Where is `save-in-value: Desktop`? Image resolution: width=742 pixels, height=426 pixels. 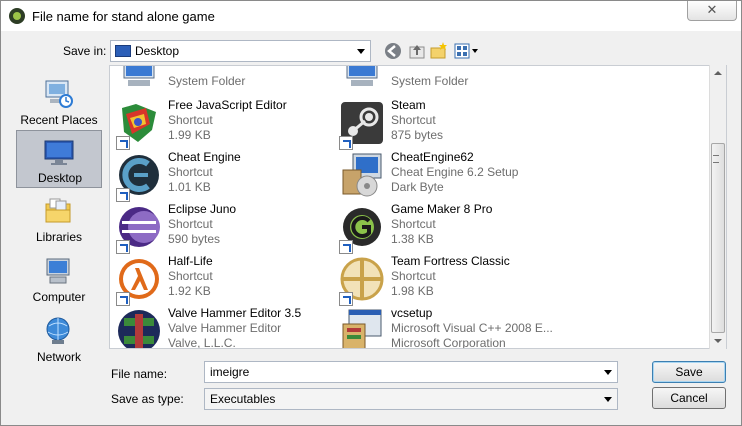
save-in-value: Desktop is located at coordinates (157, 51).